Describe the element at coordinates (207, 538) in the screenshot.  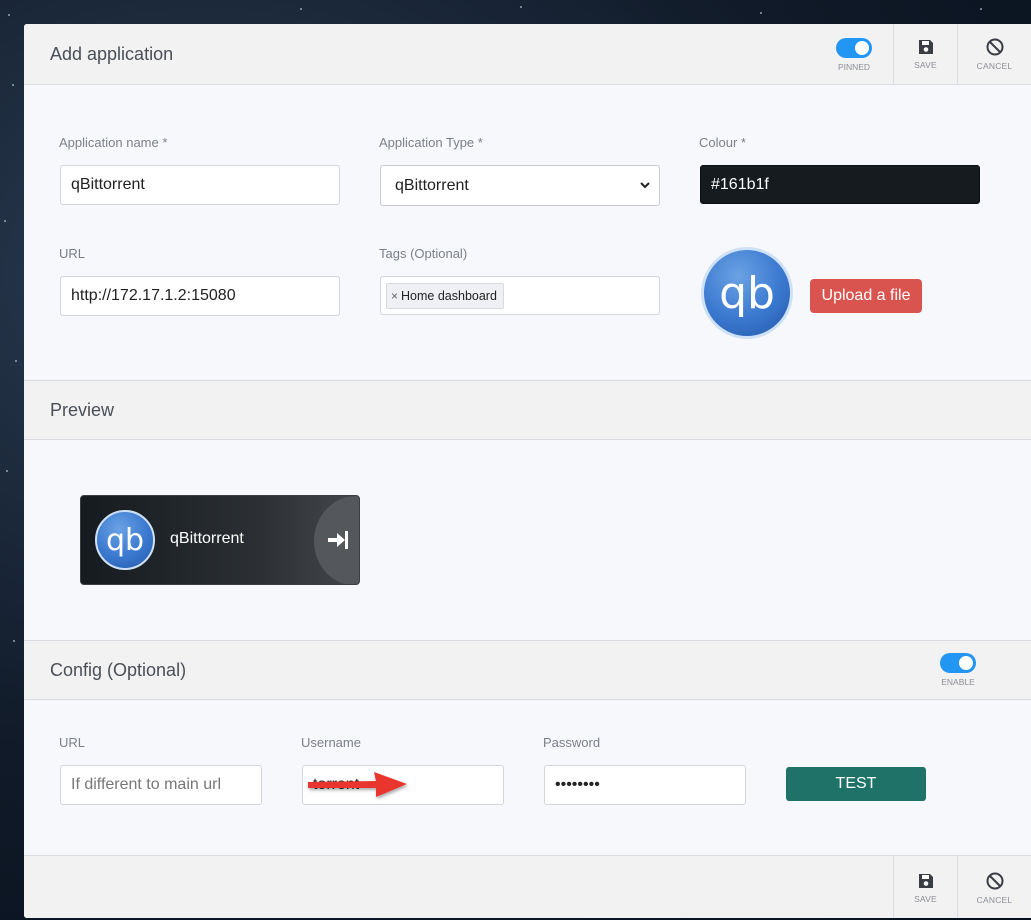
I see `preview-app-name: qBittorrent` at that location.